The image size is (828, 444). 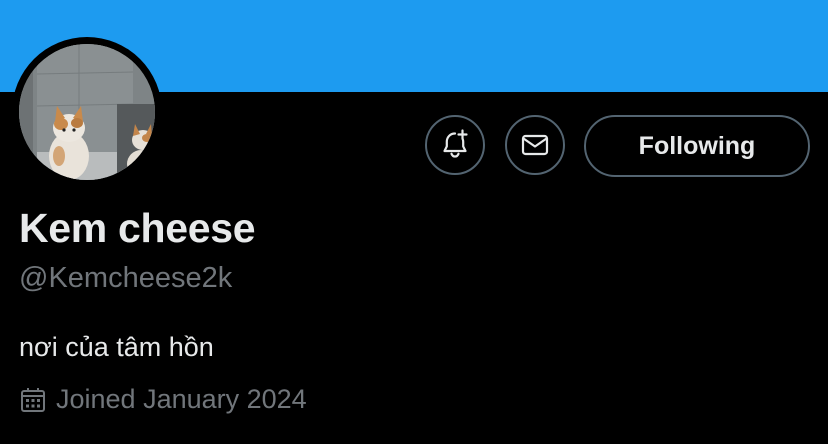 I want to click on calendar-icon, so click(x=33, y=399).